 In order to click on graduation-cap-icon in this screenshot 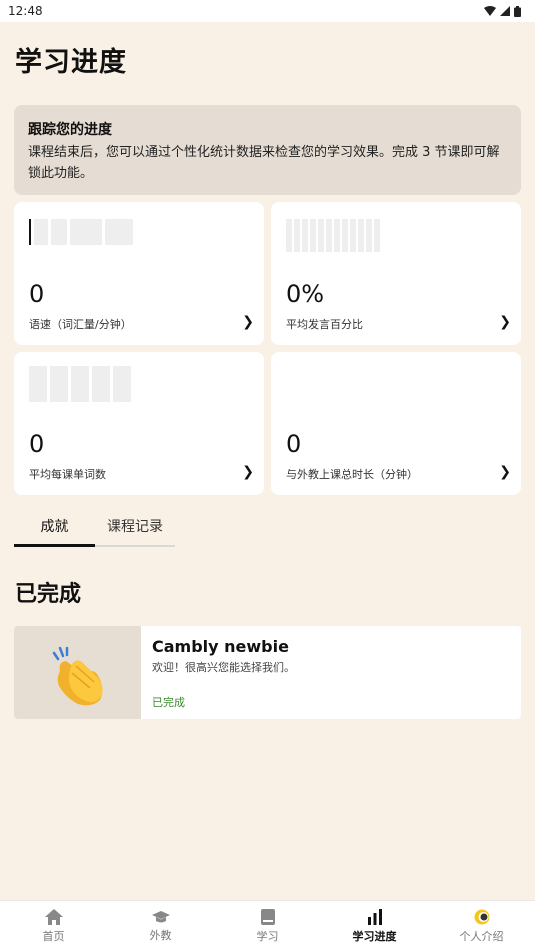, I will do `click(160, 917)`.